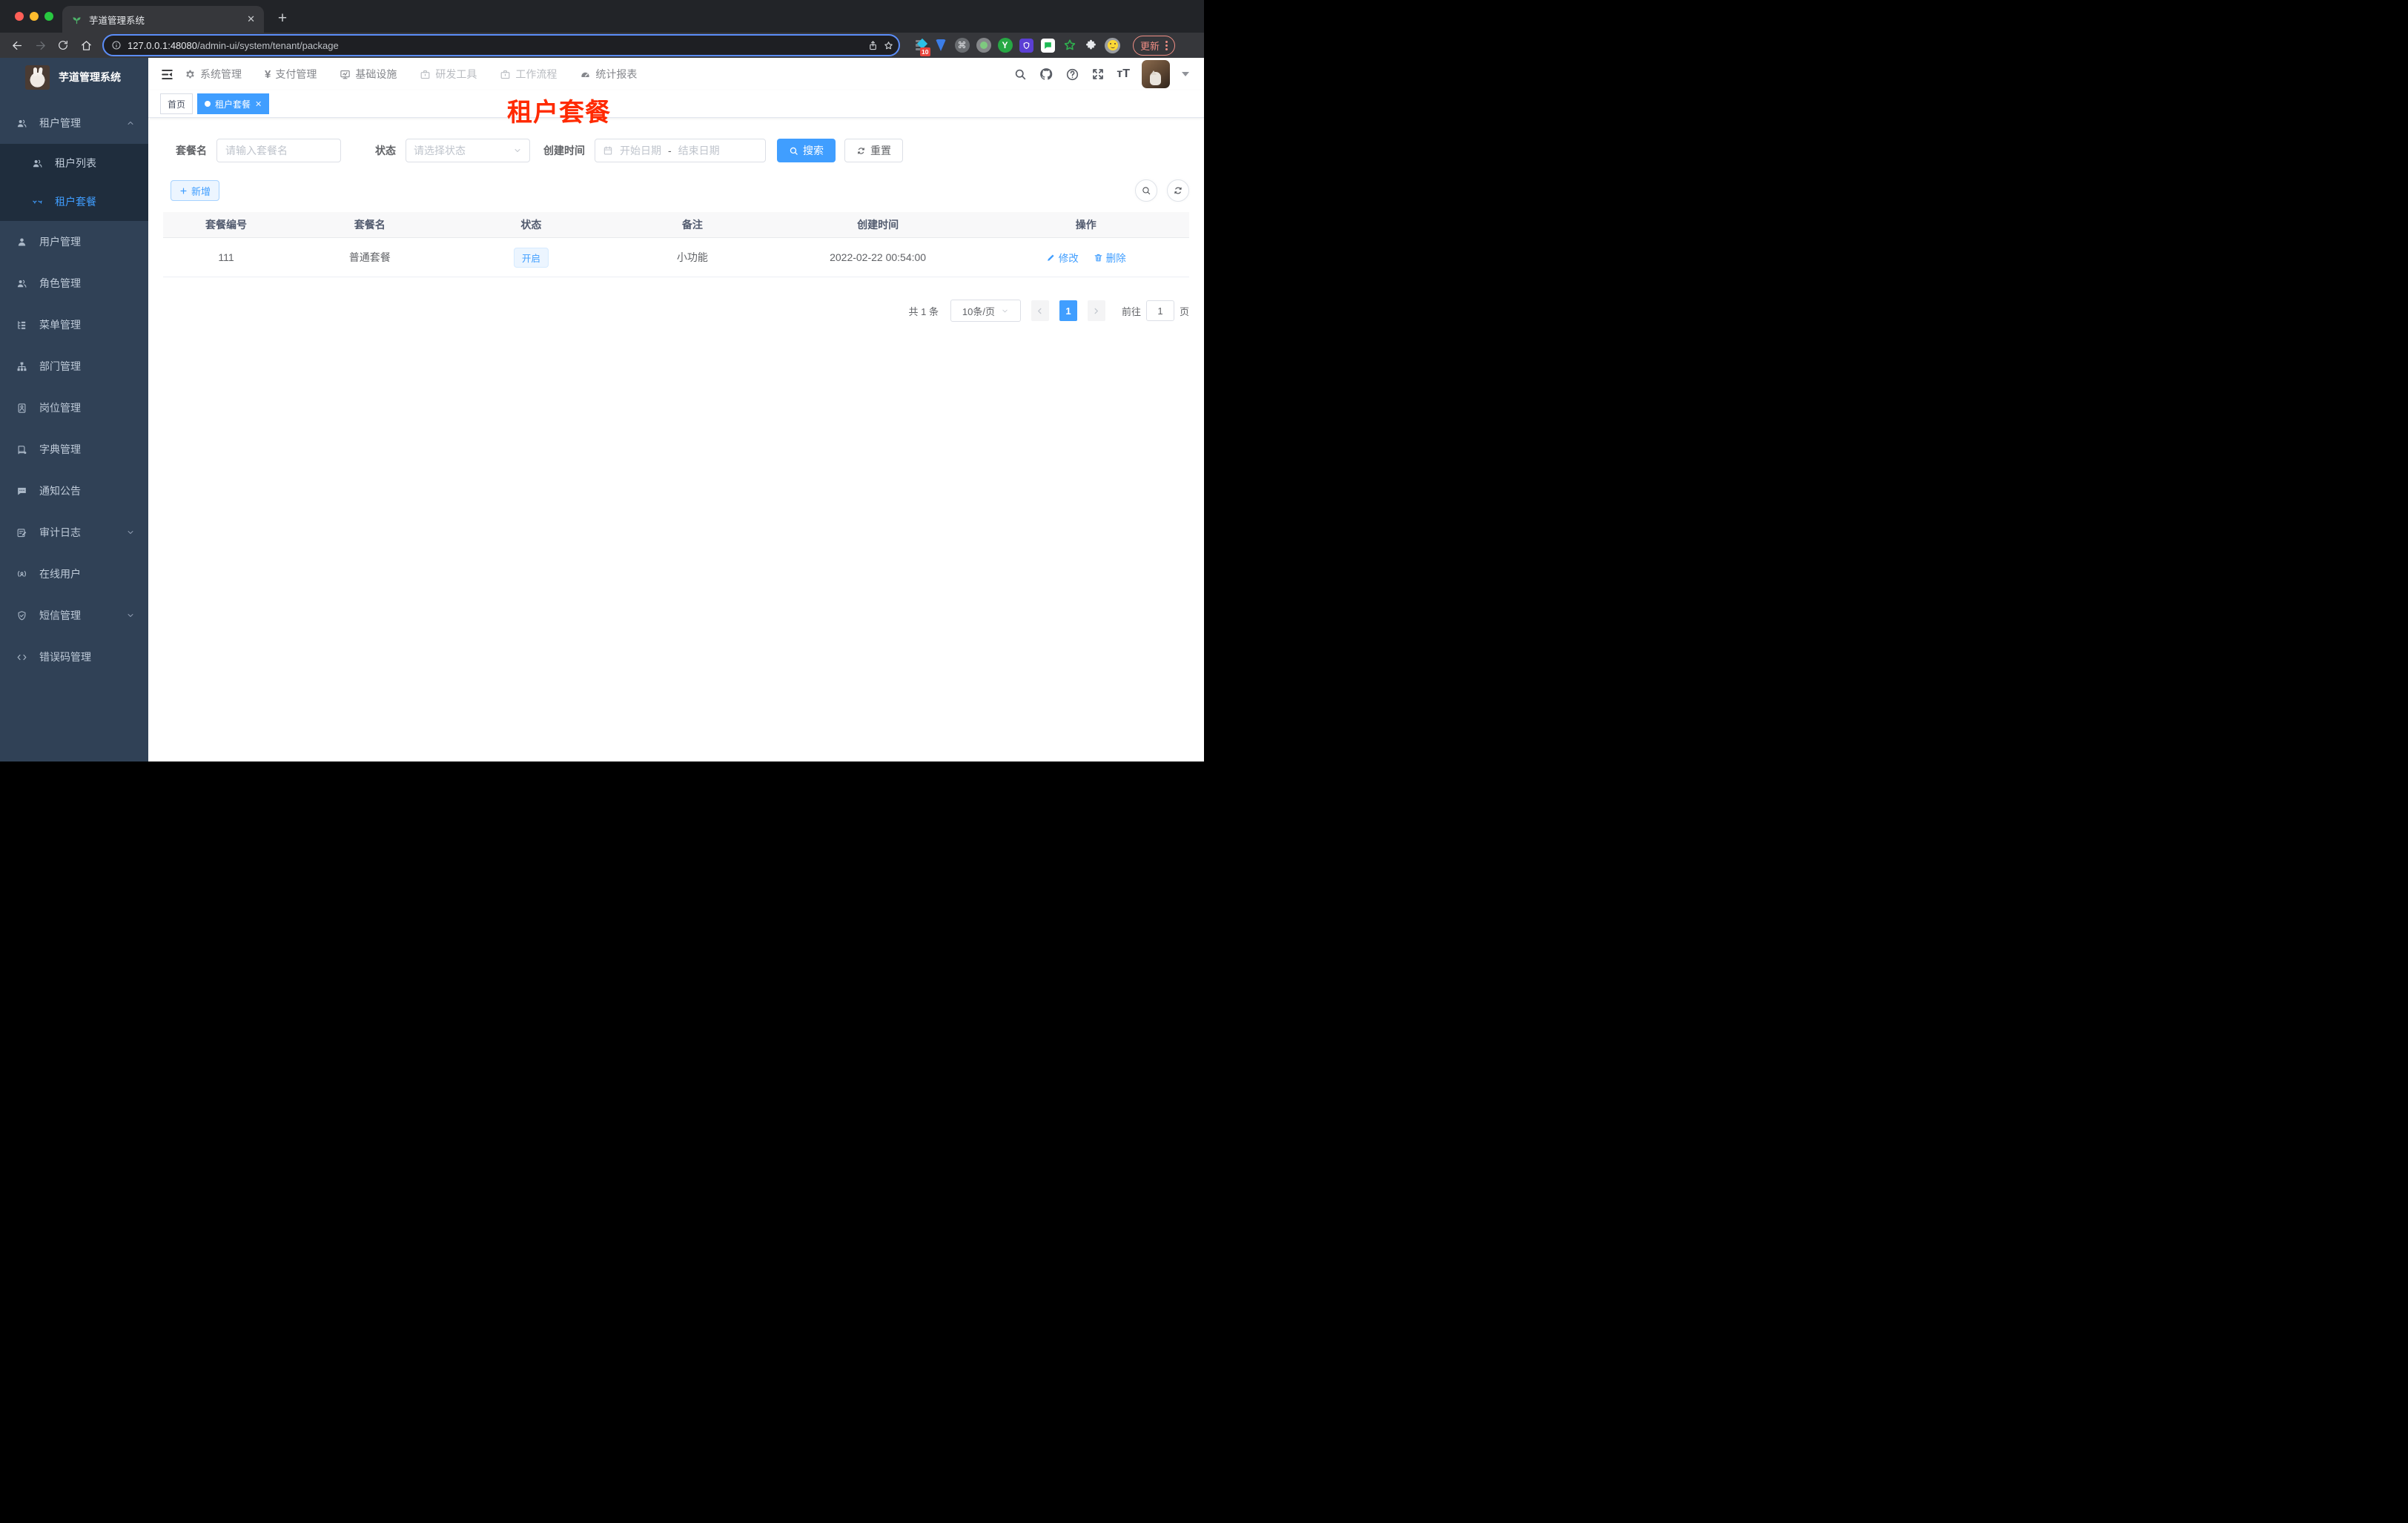 This screenshot has width=2408, height=1523. I want to click on sidebar-item-audit-log: 审计日志, so click(74, 532).